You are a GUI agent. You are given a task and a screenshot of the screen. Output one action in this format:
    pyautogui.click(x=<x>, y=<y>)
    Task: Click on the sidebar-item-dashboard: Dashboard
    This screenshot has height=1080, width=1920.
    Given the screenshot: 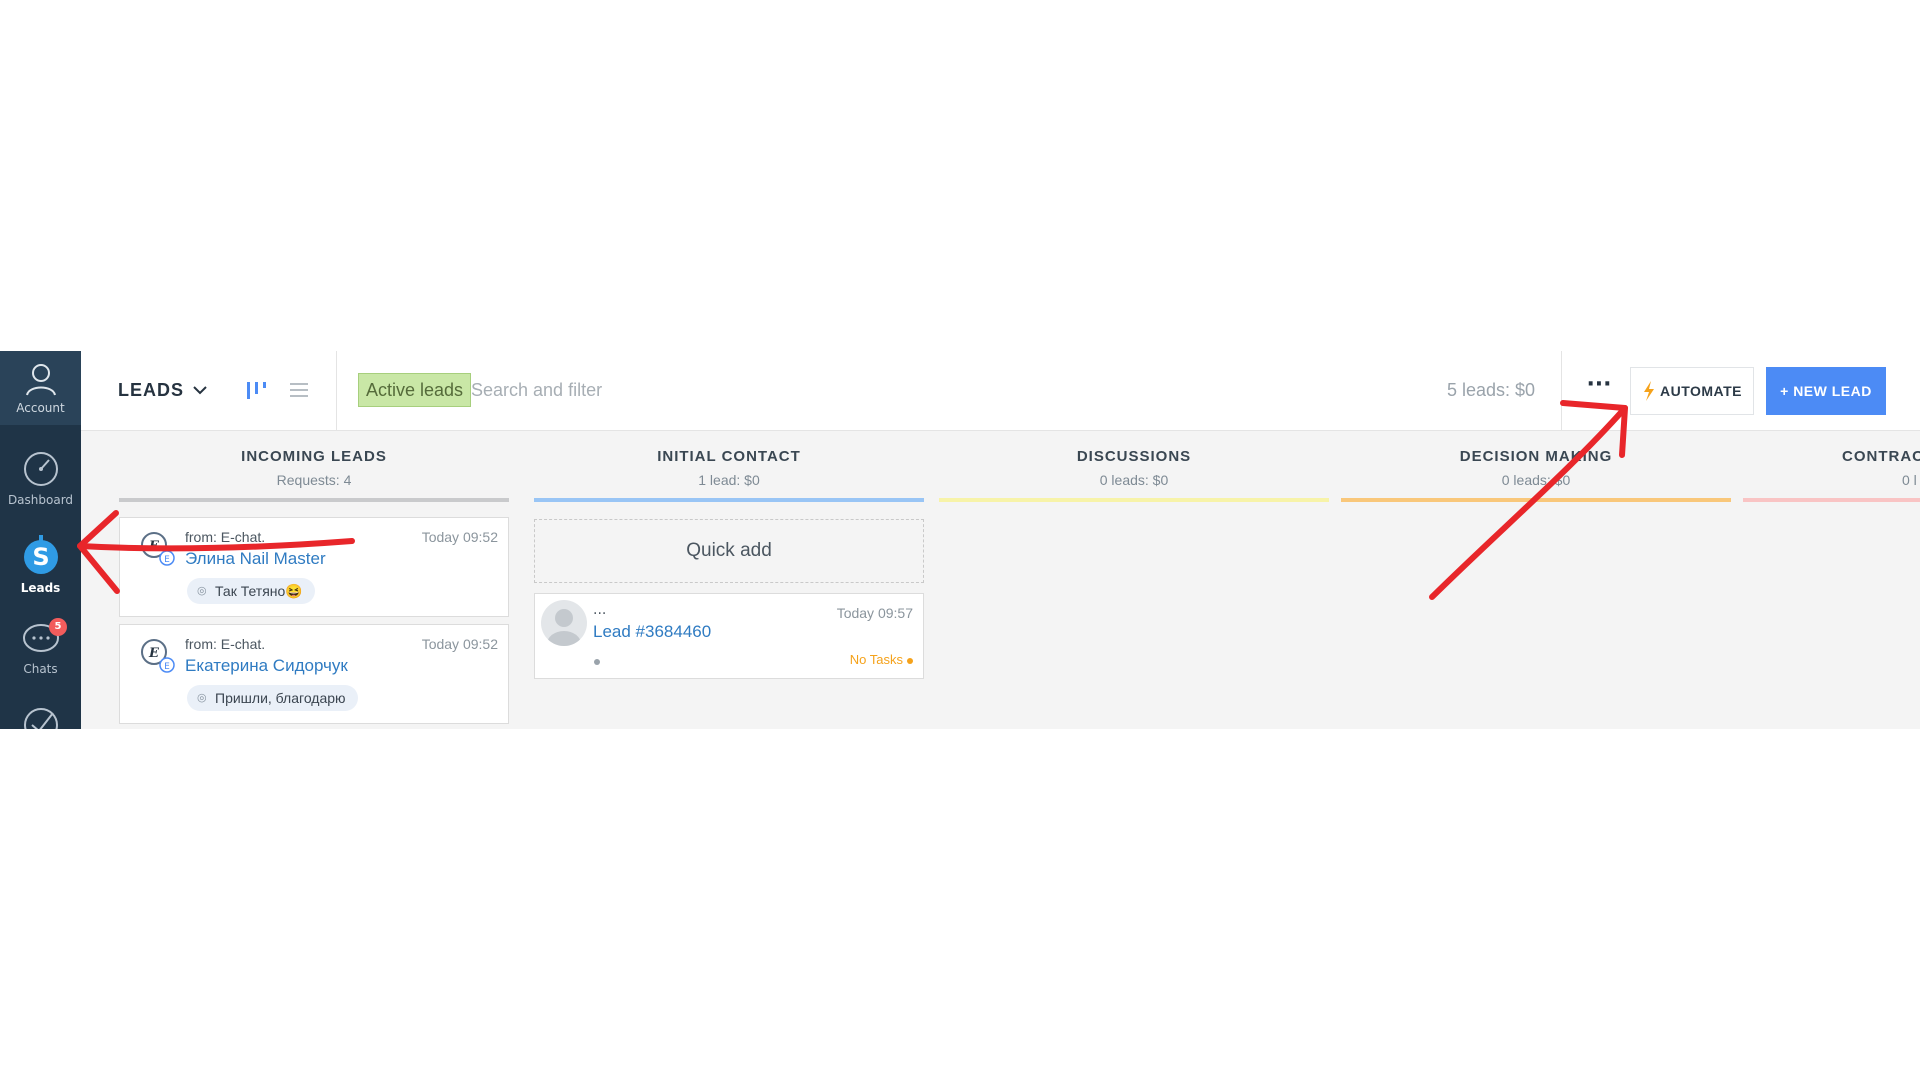 What is the action you would take?
    pyautogui.click(x=40, y=478)
    